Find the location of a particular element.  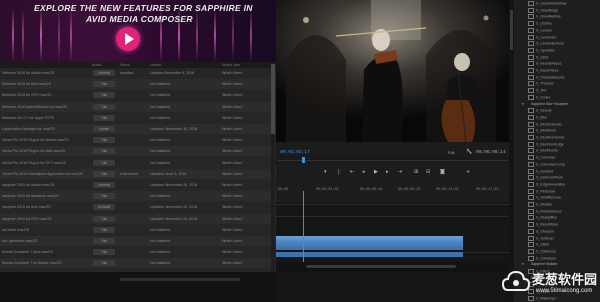

effects-item: S_ZSharpen is located at coordinates (542, 258).